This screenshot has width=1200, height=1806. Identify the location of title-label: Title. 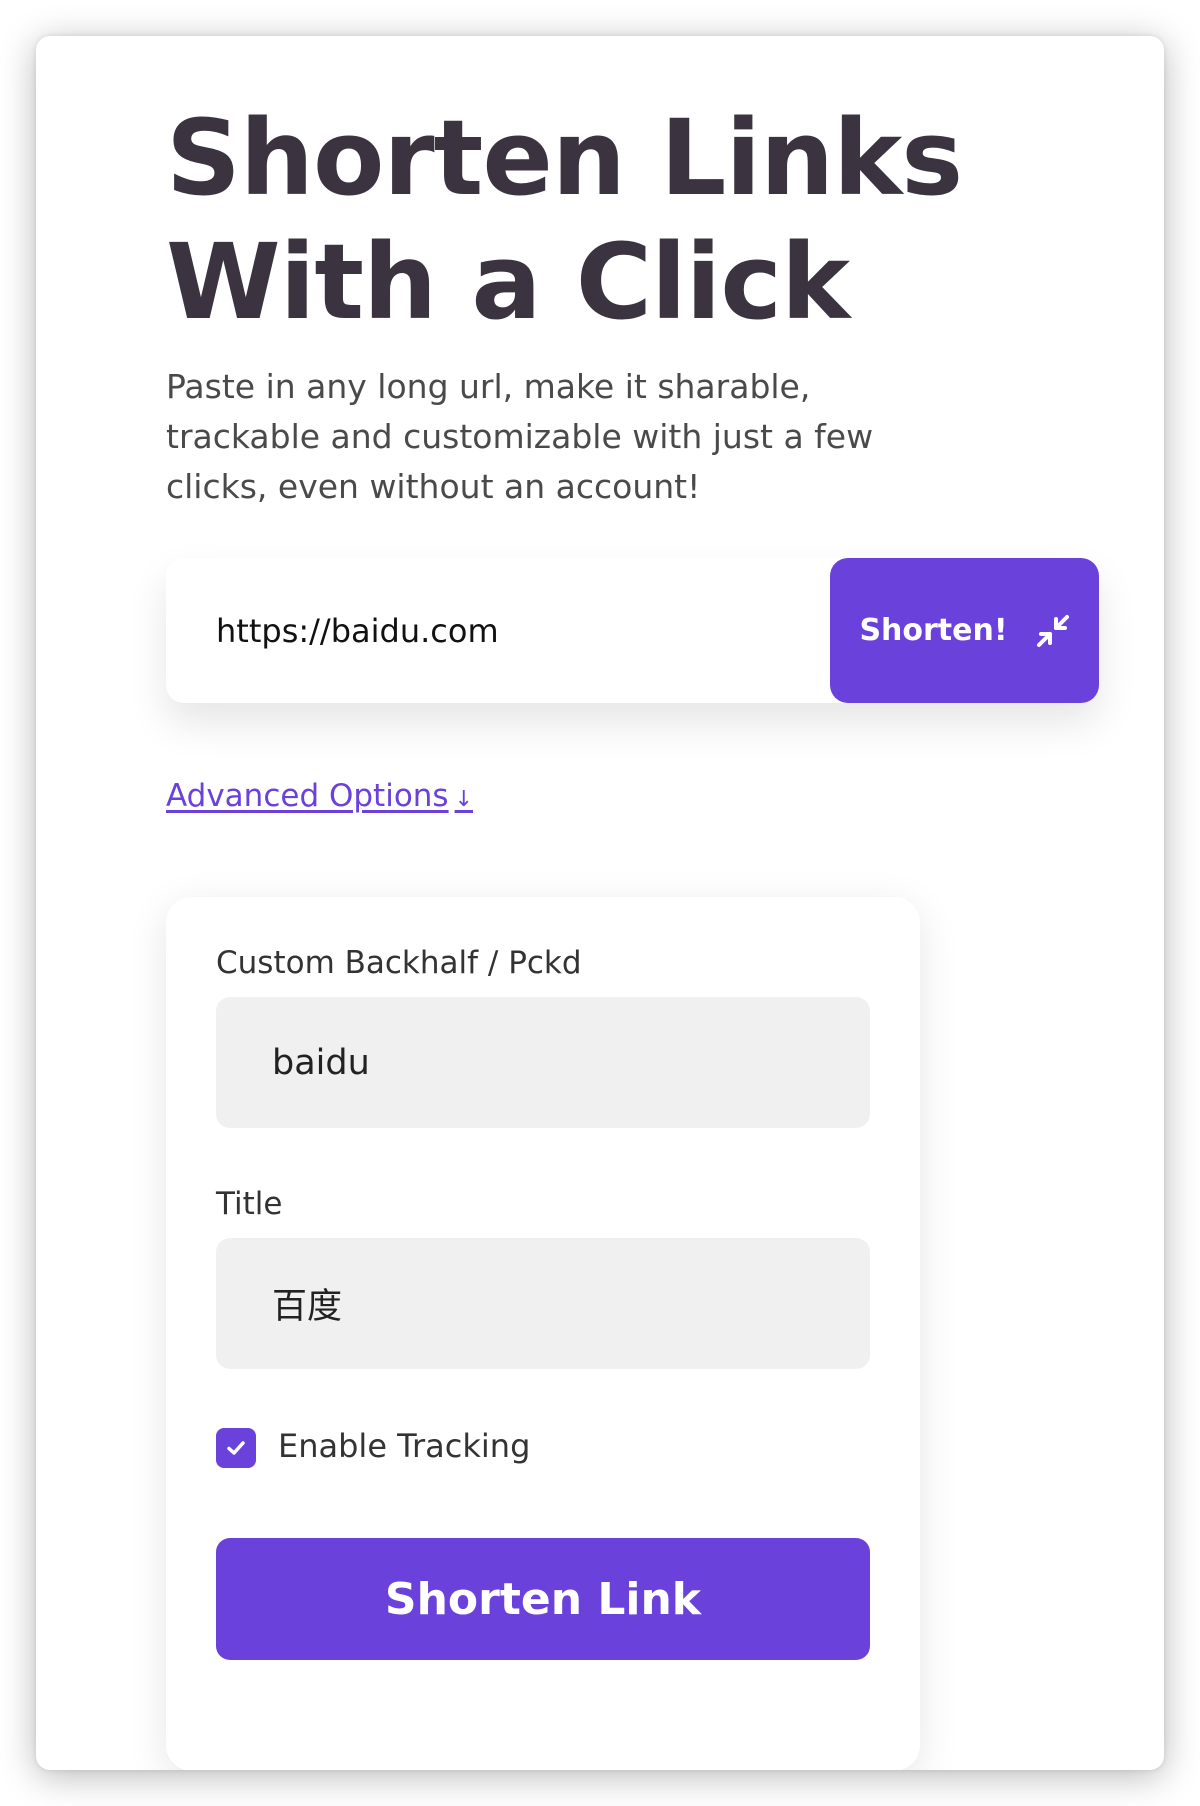
(249, 1204).